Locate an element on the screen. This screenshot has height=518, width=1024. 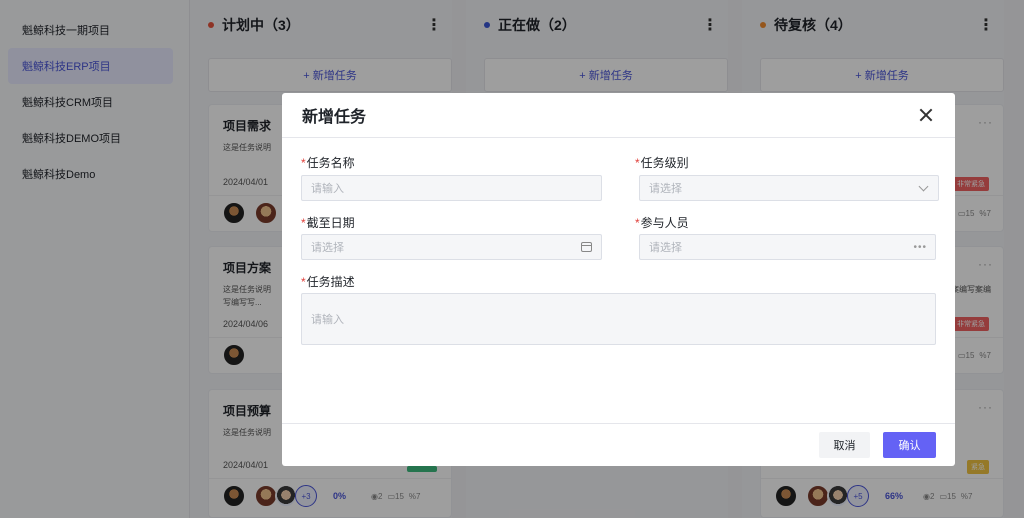
confirm-button: 确认 is located at coordinates (909, 445).